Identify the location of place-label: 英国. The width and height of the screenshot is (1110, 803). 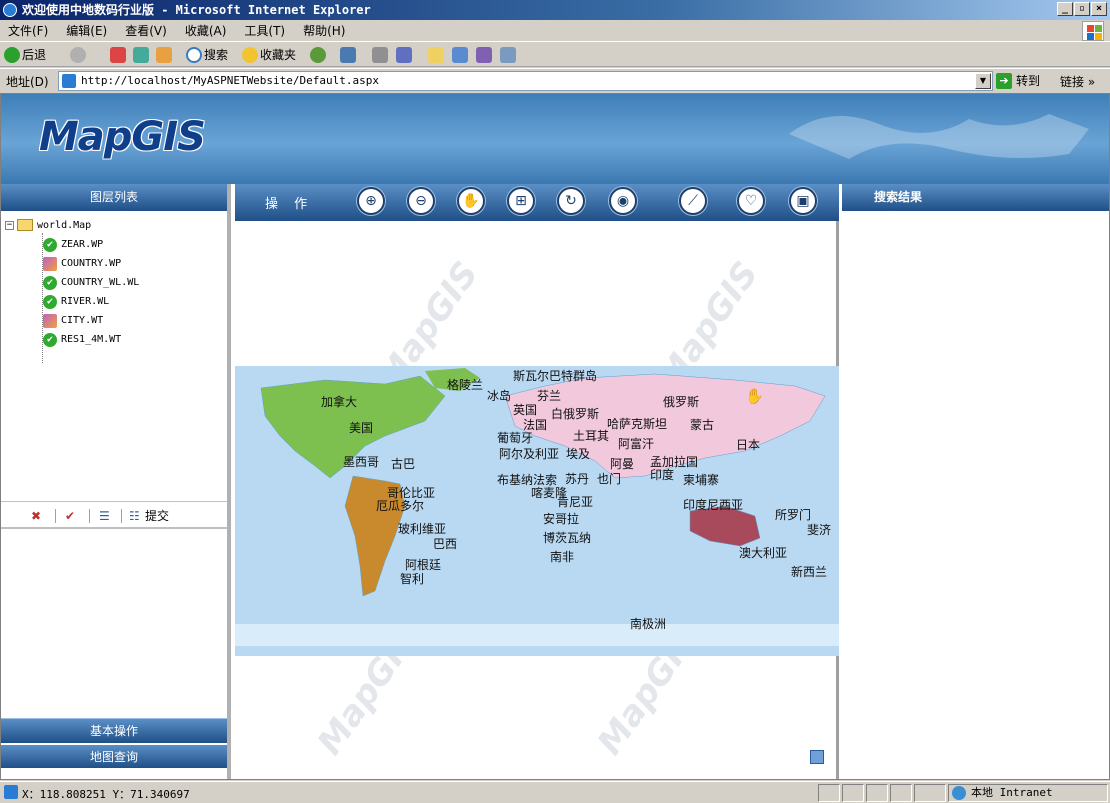
(525, 410).